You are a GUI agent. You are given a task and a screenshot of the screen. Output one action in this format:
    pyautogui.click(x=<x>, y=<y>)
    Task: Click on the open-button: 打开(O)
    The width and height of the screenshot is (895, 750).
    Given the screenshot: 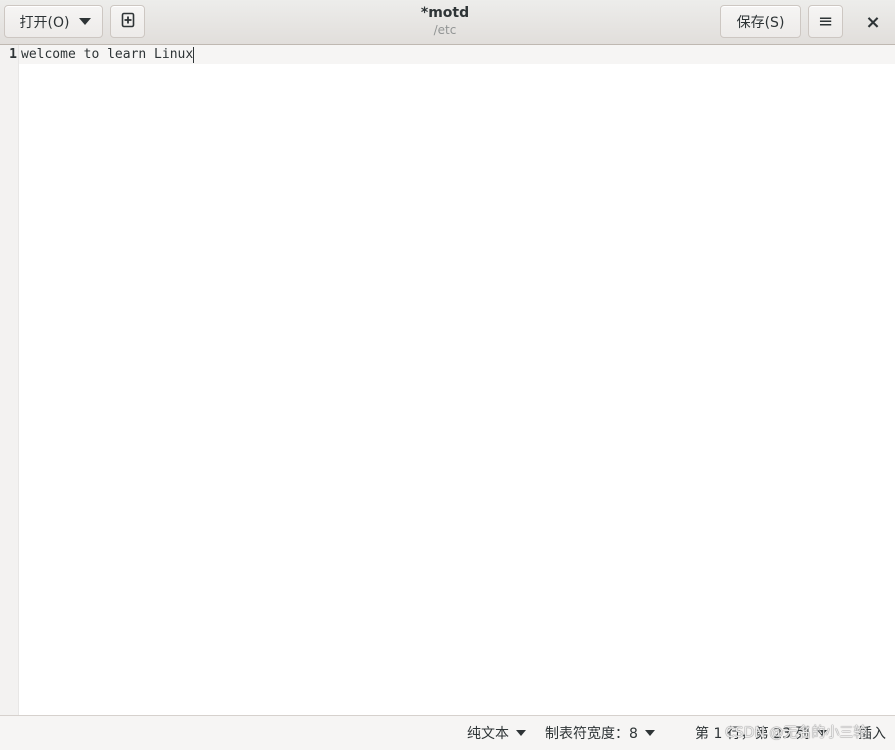 What is the action you would take?
    pyautogui.click(x=53, y=21)
    